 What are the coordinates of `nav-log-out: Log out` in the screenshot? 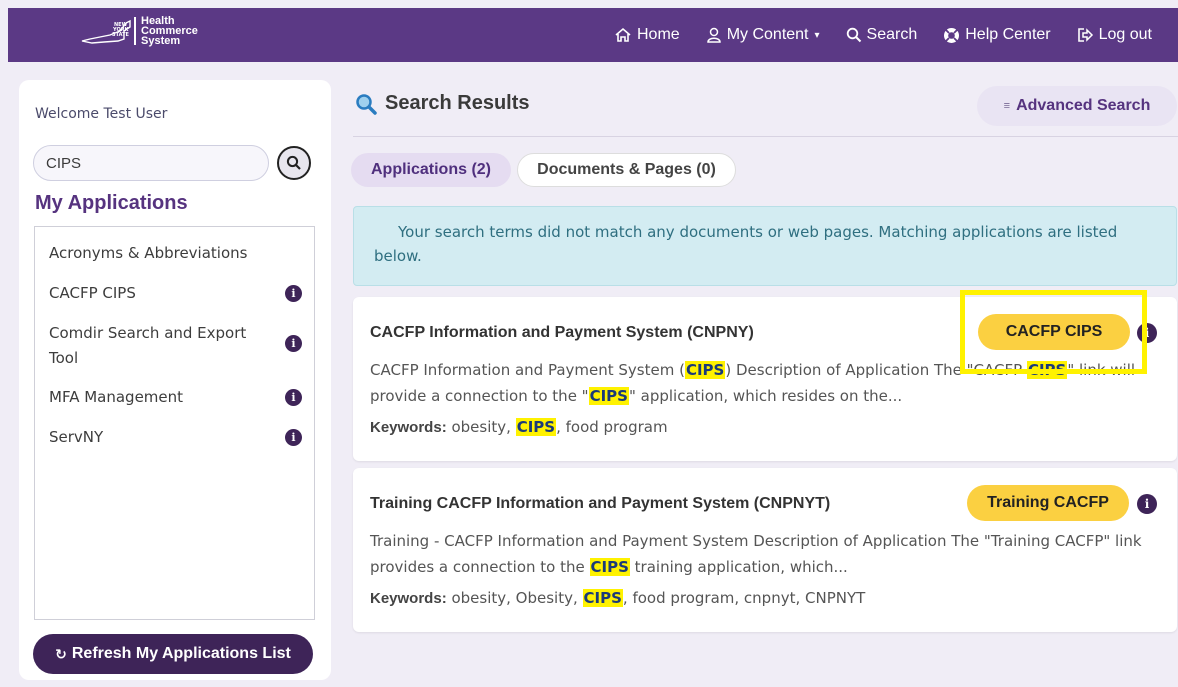 It's located at (1114, 35).